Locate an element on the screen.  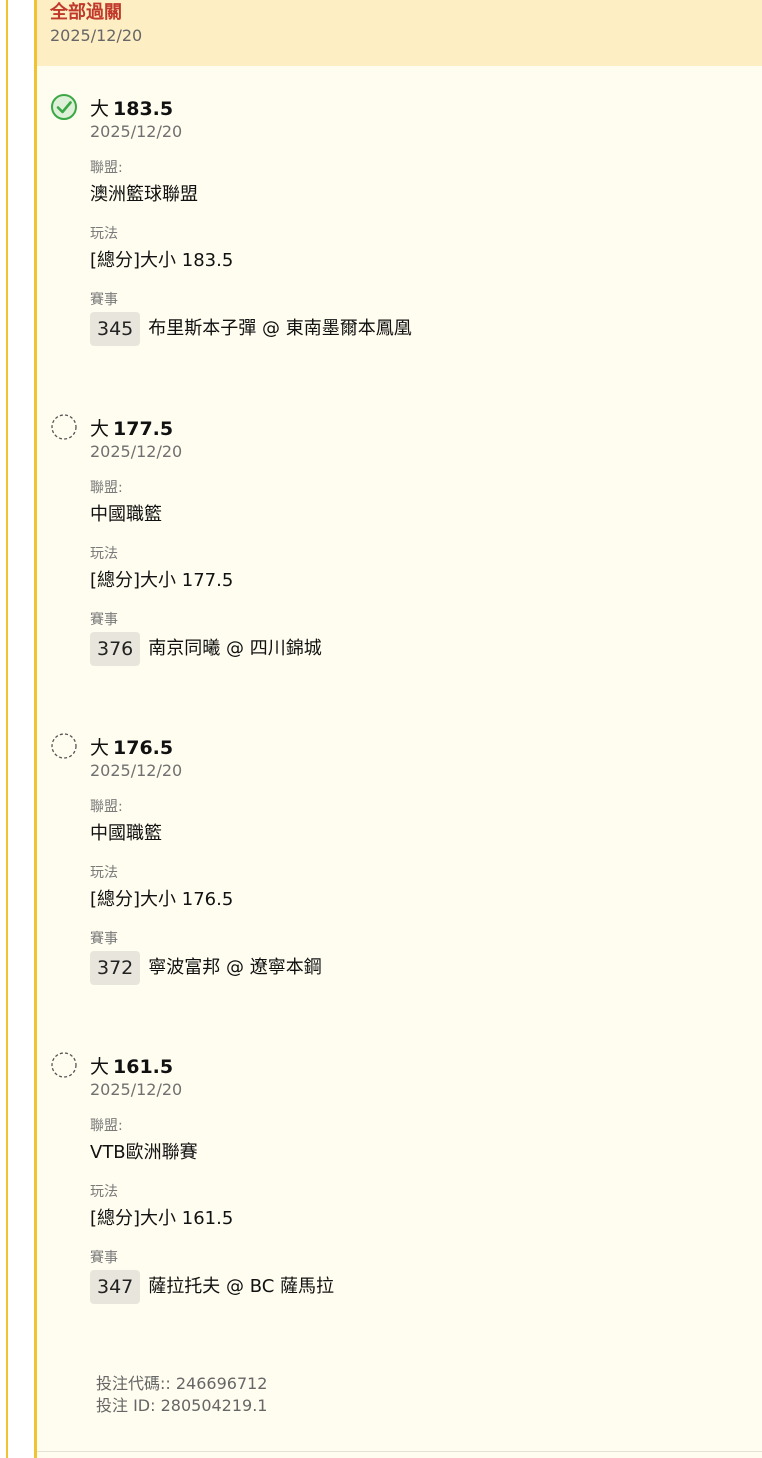
pick-line: 大 177.5 is located at coordinates (410, 429).